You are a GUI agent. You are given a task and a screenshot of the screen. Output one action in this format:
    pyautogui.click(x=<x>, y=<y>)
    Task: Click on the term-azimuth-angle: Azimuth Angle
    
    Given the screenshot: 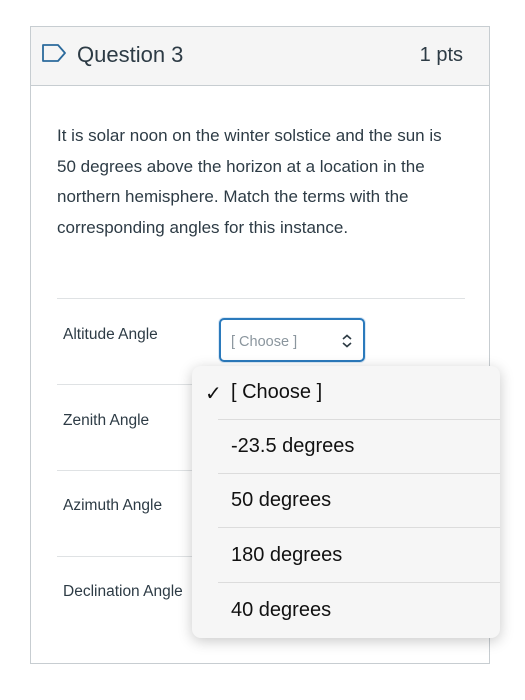 What is the action you would take?
    pyautogui.click(x=113, y=505)
    